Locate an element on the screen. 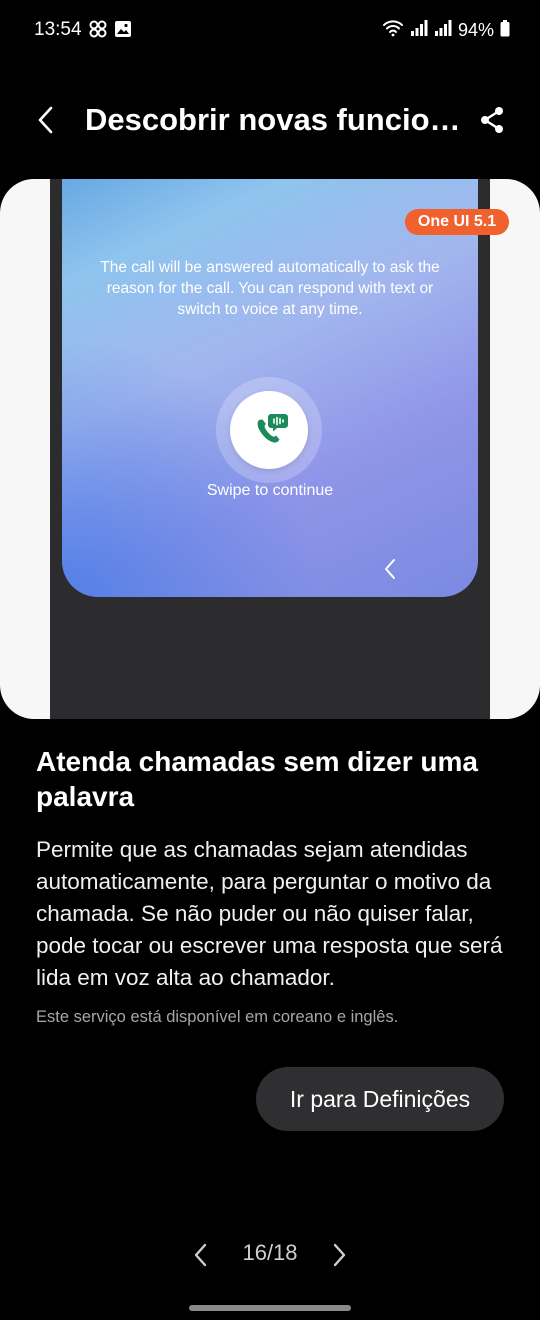  status-bar: 13:54 94% is located at coordinates (270, 30).